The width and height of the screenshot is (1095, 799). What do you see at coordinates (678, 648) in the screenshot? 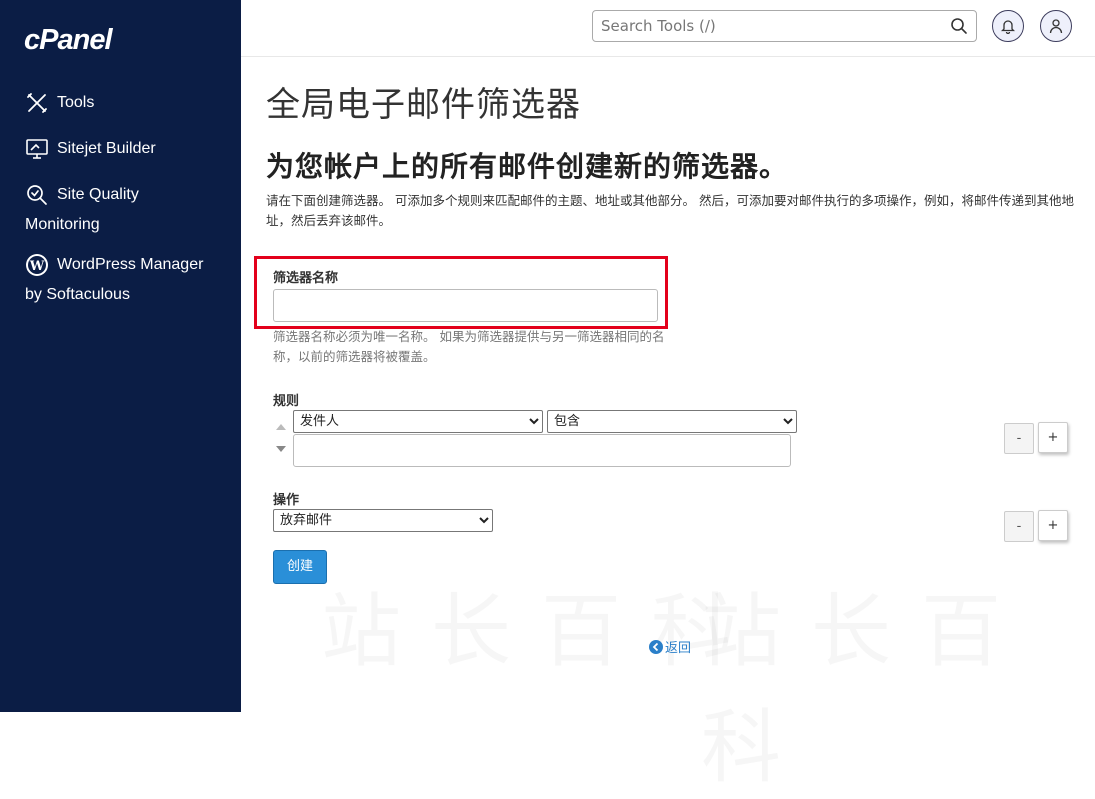
I see `back-link-label: 返回` at bounding box center [678, 648].